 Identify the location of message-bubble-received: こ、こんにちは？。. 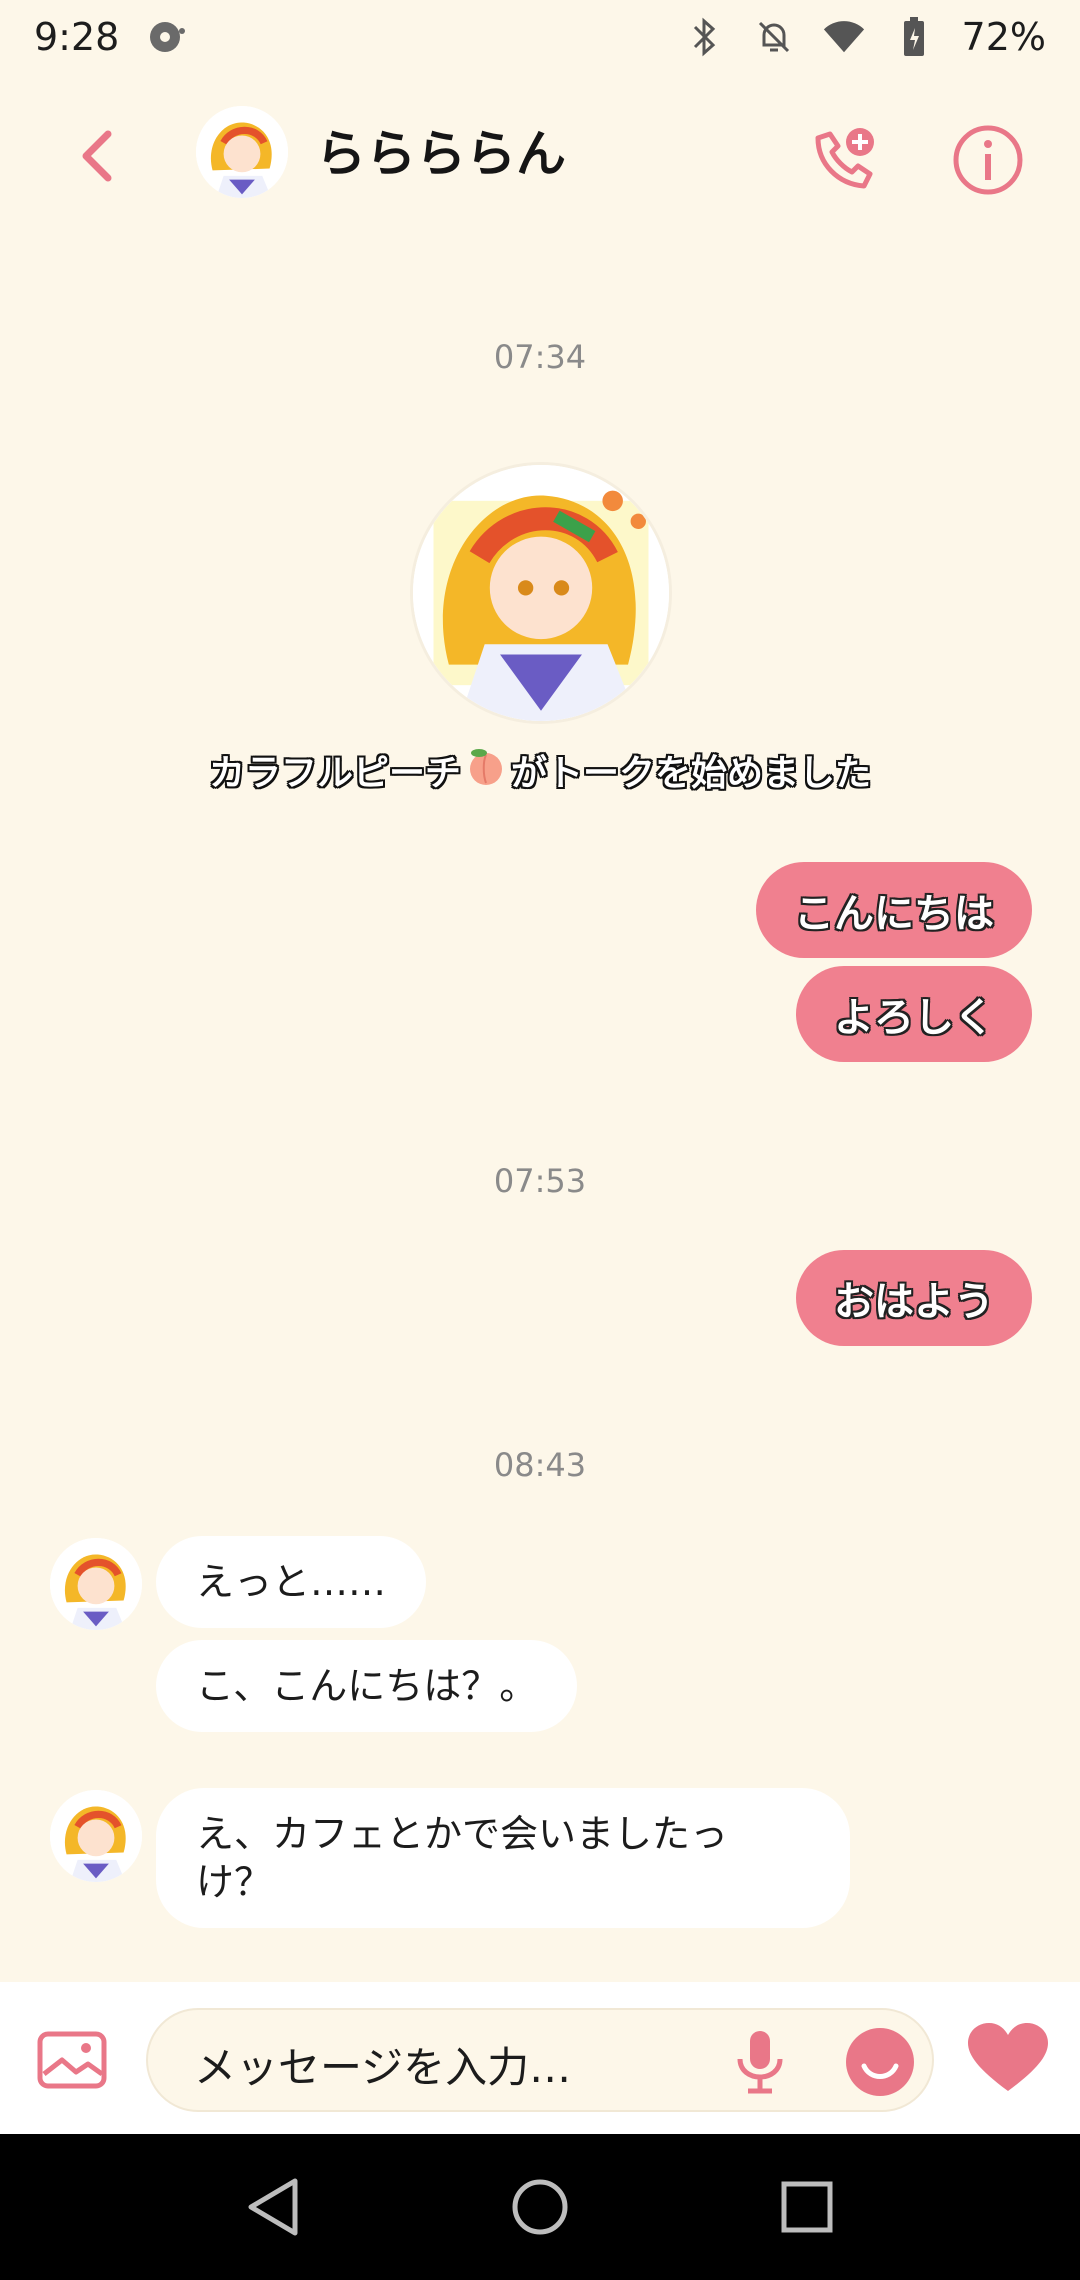
(367, 1686).